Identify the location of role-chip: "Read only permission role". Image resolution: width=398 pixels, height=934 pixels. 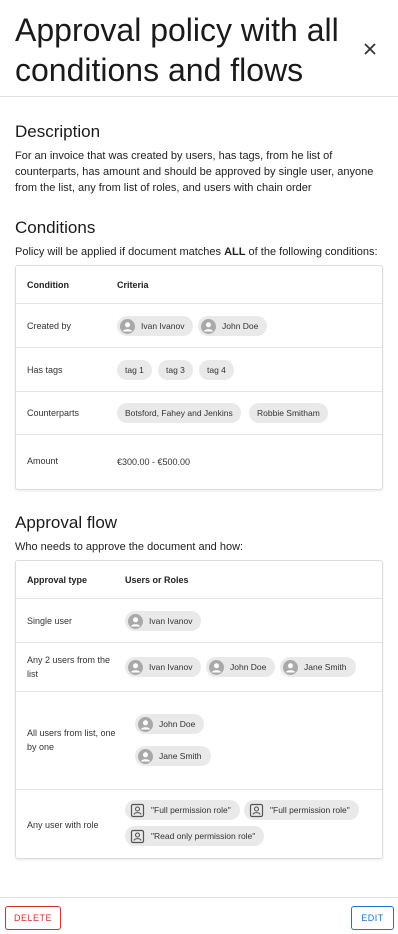
(195, 836).